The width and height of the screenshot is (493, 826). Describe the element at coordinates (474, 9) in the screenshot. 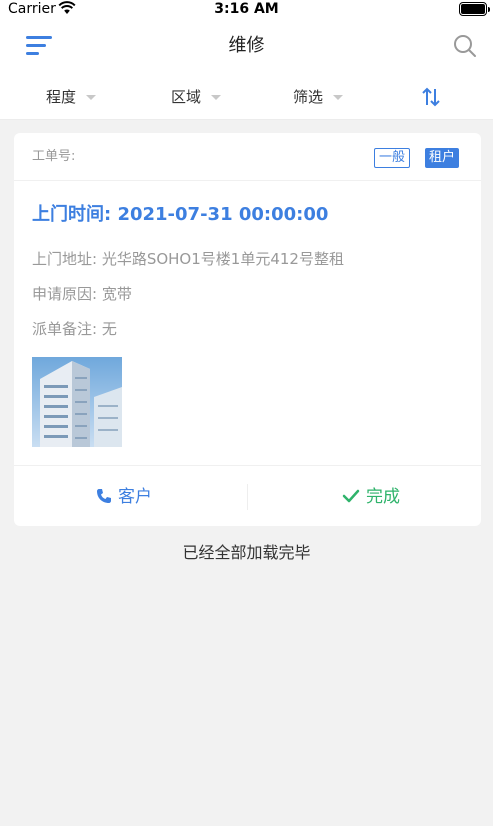

I see `battery-icon` at that location.